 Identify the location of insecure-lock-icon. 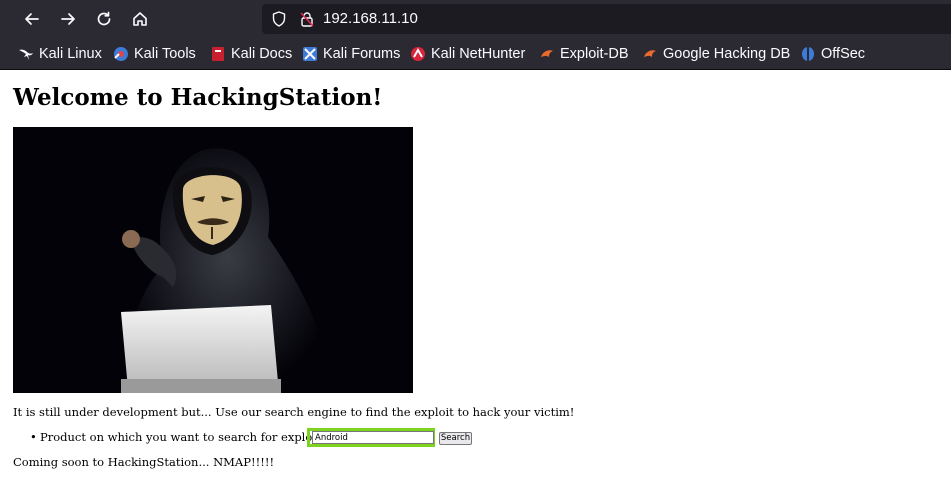
(307, 19).